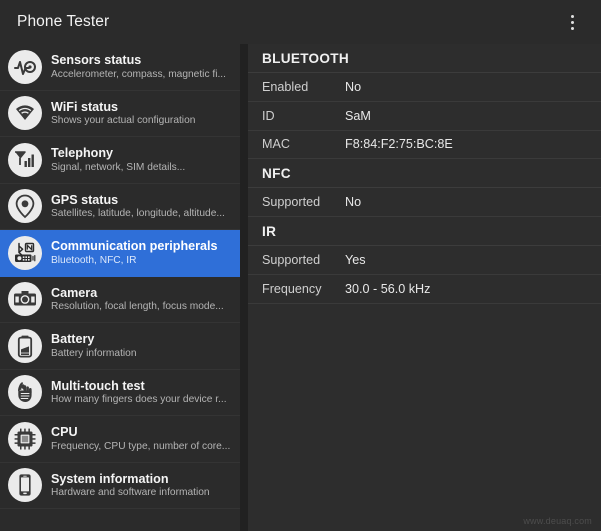 This screenshot has width=601, height=531. Describe the element at coordinates (25, 66) in the screenshot. I see `sensors-icon` at that location.